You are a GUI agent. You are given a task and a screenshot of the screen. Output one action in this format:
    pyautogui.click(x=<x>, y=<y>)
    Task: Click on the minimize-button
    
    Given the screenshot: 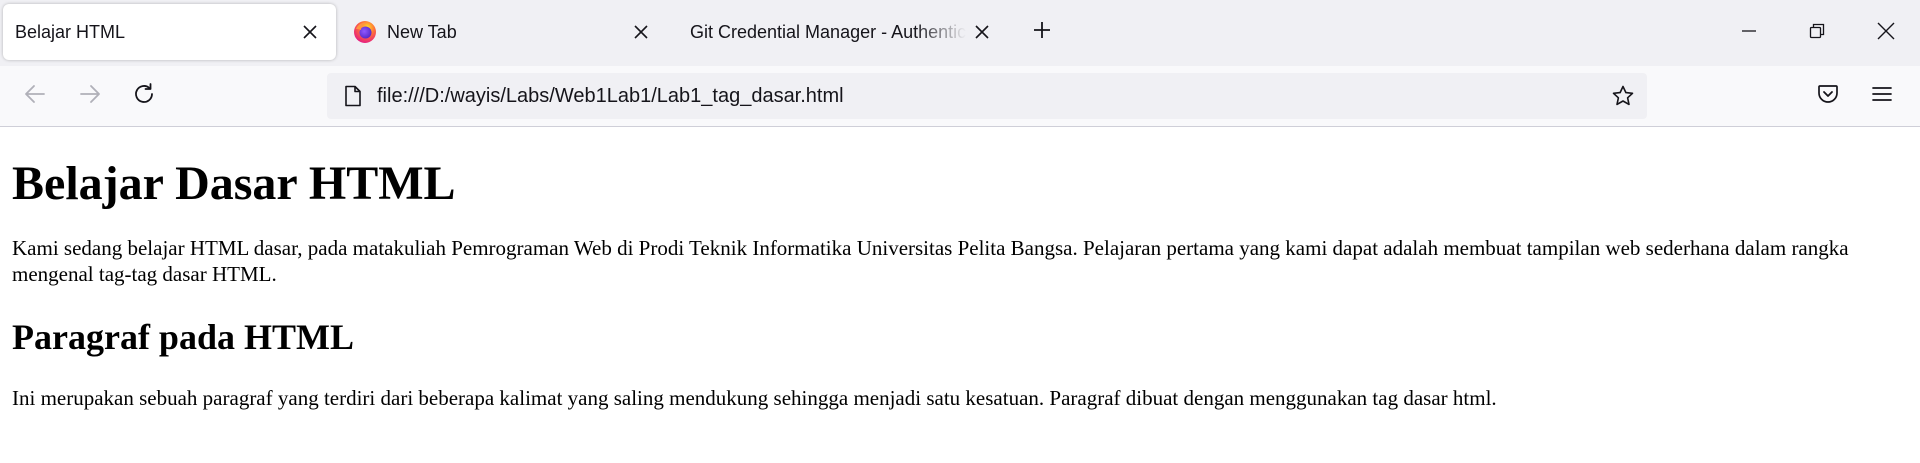 What is the action you would take?
    pyautogui.click(x=1749, y=33)
    